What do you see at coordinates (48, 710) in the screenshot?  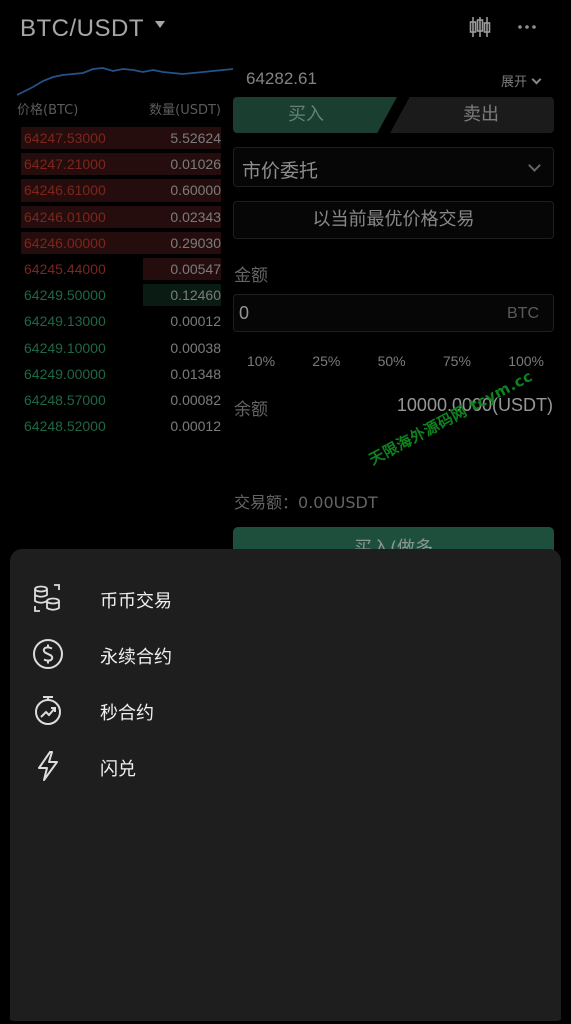 I see `stopwatch-trend-icon` at bounding box center [48, 710].